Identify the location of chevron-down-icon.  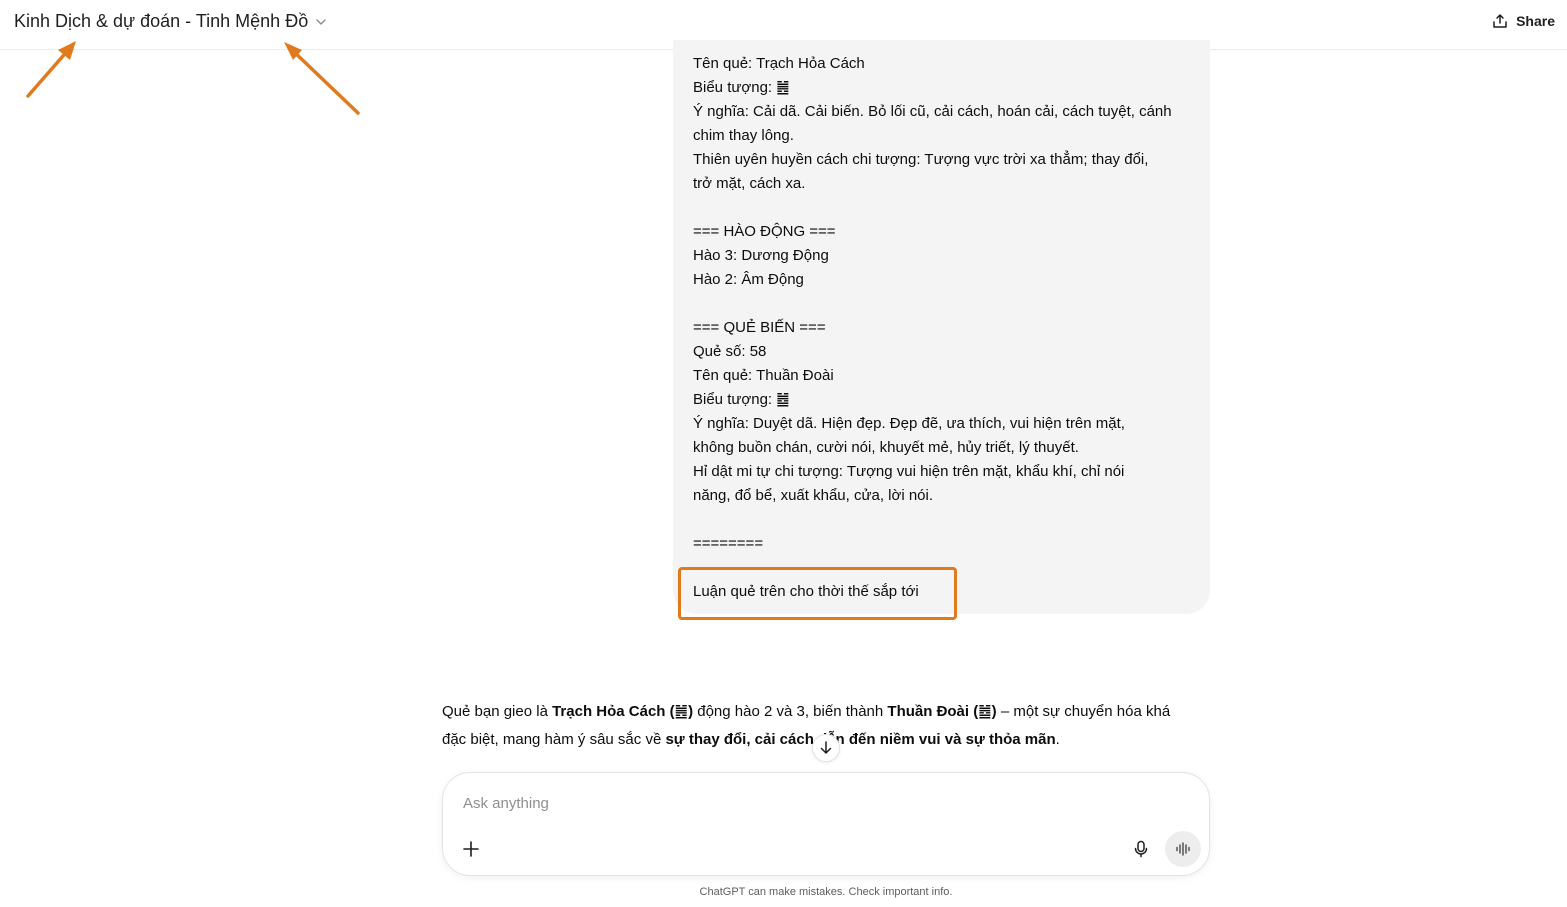
(321, 21).